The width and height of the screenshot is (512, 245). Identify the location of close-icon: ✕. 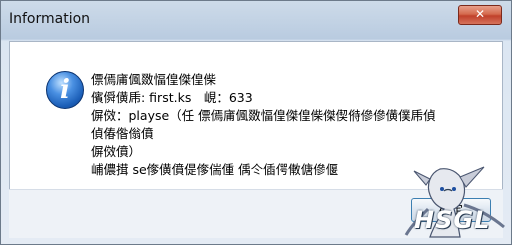
(480, 14).